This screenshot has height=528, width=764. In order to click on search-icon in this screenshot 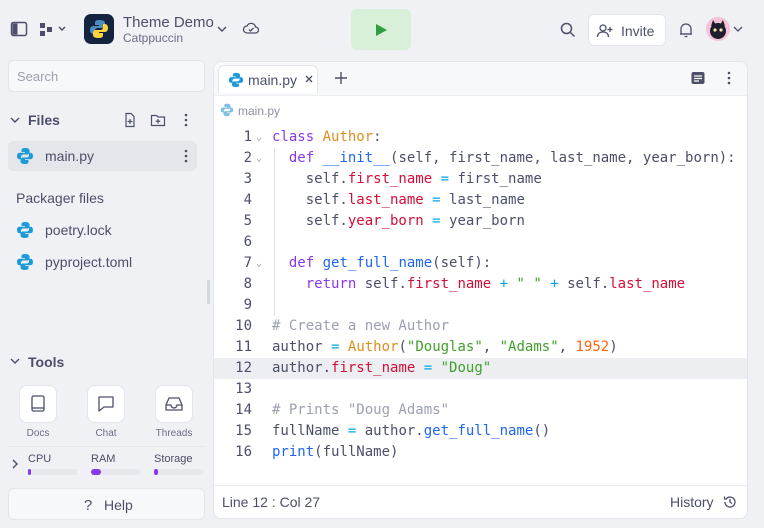, I will do `click(568, 30)`.